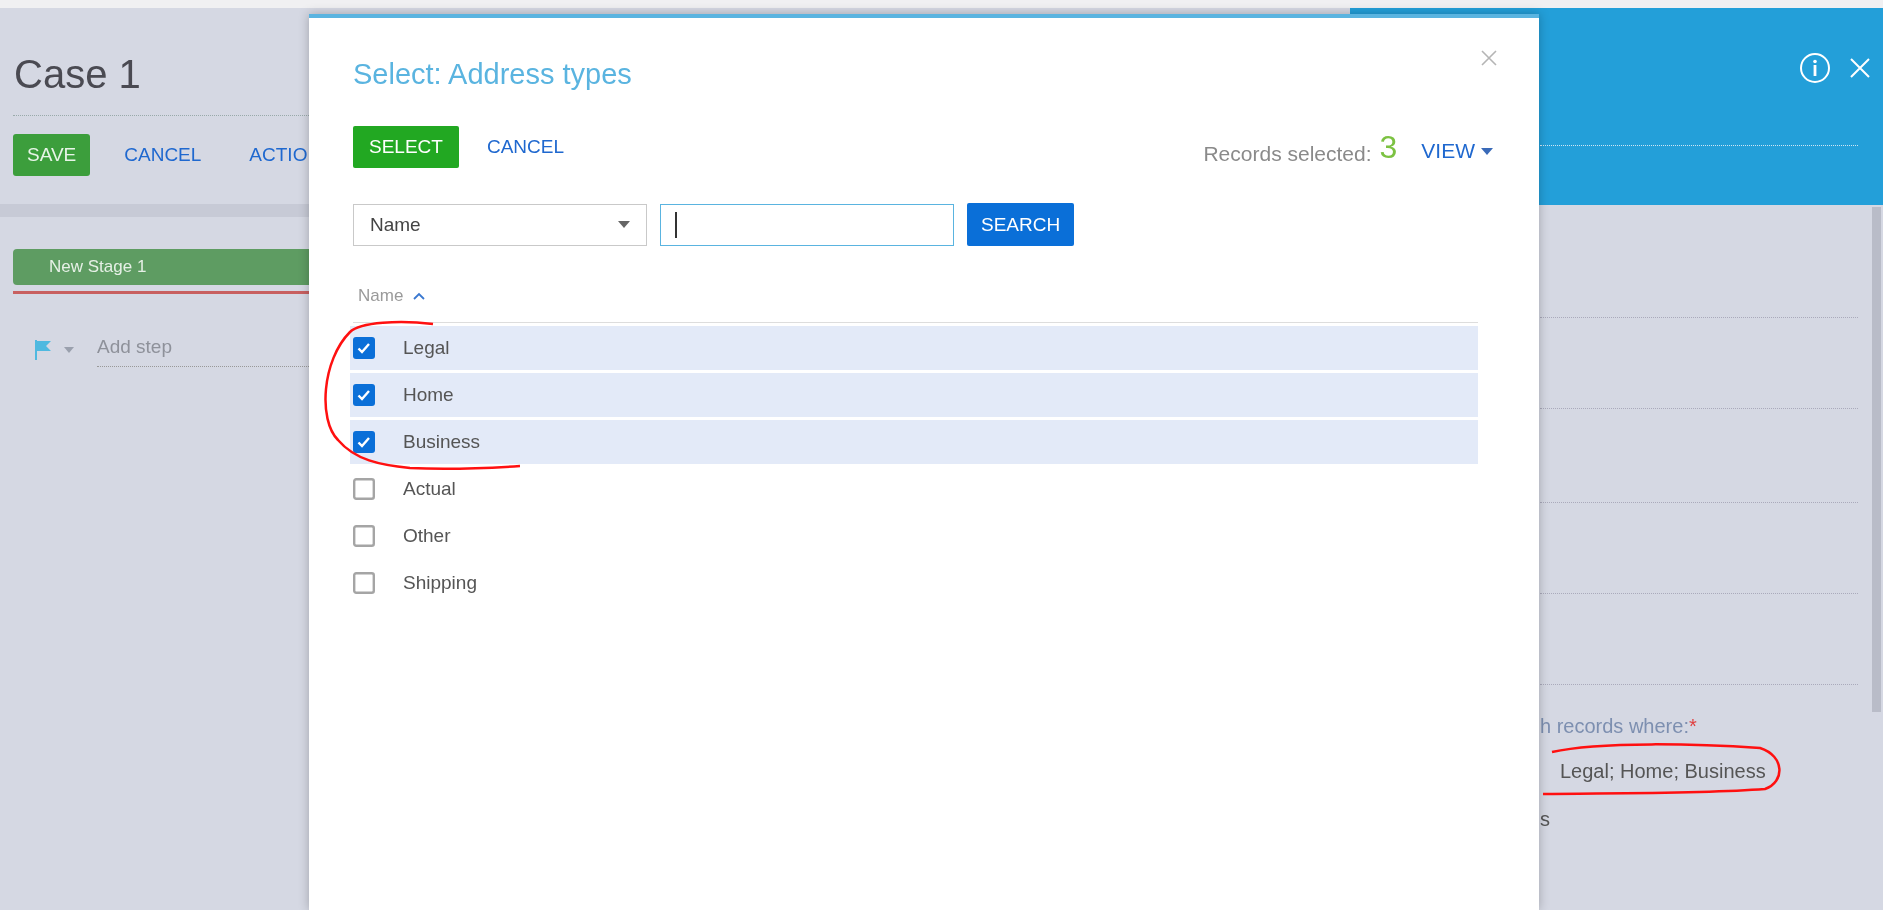  What do you see at coordinates (1021, 224) in the screenshot?
I see `search-button: SEARCH` at bounding box center [1021, 224].